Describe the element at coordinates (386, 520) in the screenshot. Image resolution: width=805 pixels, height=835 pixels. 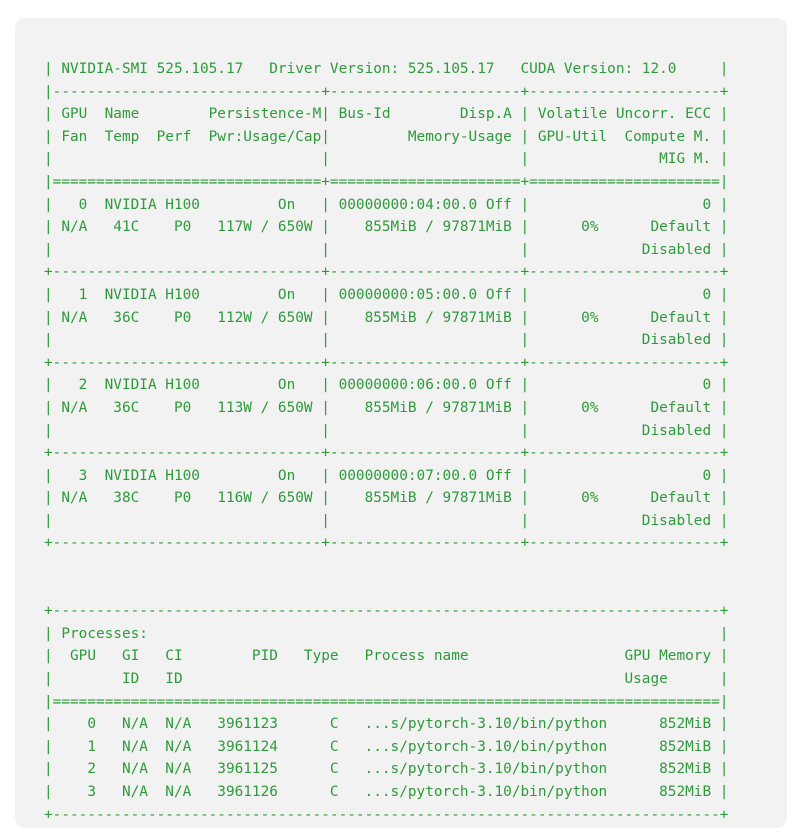
I see `gpu-row-3-line-3: | | | Disabled |` at that location.